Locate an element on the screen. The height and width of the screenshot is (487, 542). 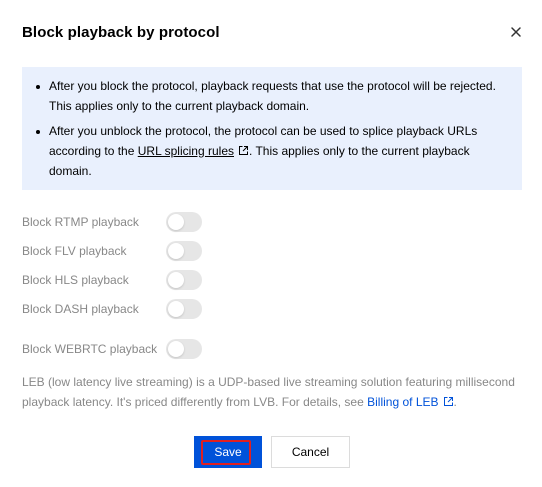
webrtc-label: Block WEBRTC playback is located at coordinates (90, 349).